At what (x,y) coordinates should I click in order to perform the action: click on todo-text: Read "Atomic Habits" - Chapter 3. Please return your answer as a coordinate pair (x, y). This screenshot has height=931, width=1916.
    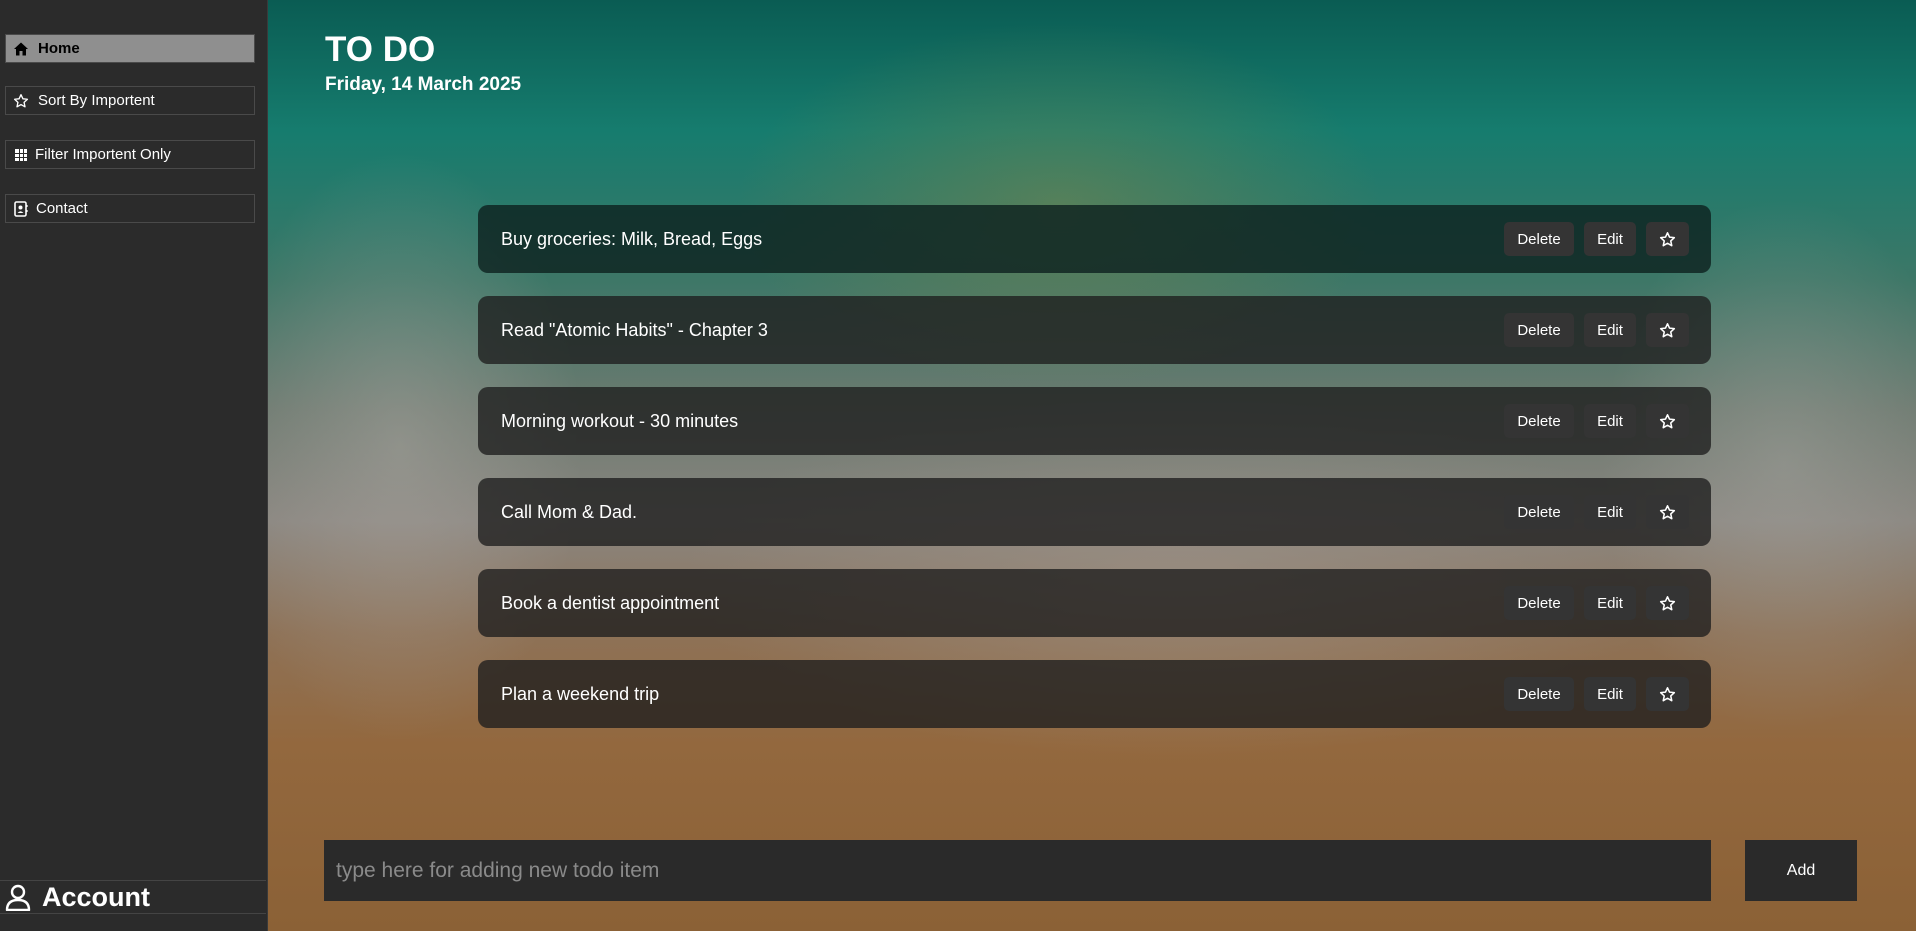
    Looking at the image, I should click on (634, 329).